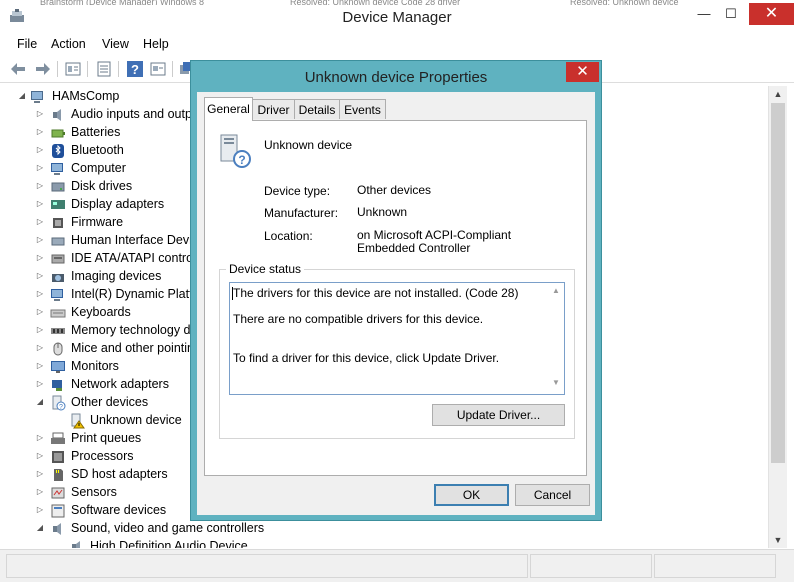 This screenshot has width=794, height=582. What do you see at coordinates (397, 44) in the screenshot?
I see `menu-bar: File Action View Help` at bounding box center [397, 44].